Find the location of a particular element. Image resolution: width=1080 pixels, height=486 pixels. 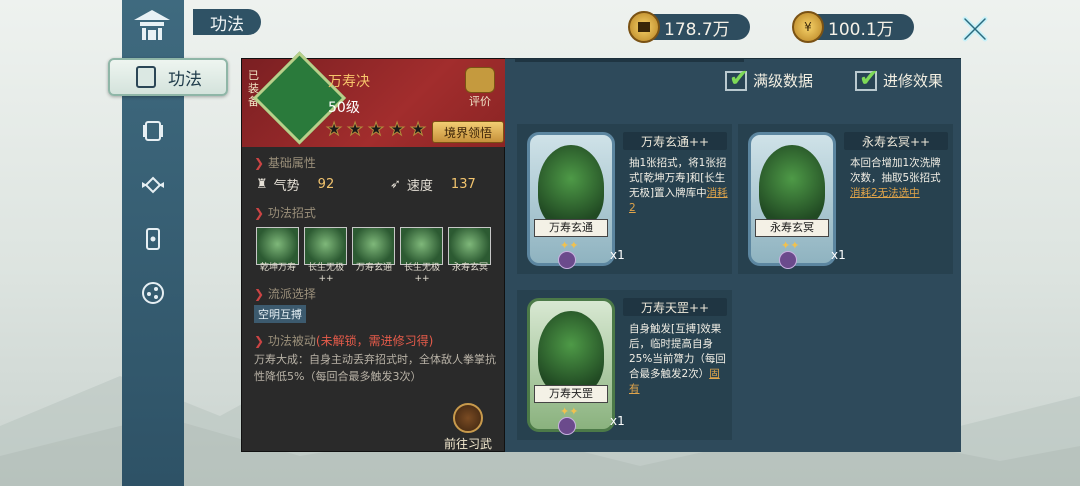

currency-gold: ¥ 100.1万 is located at coordinates (853, 27).